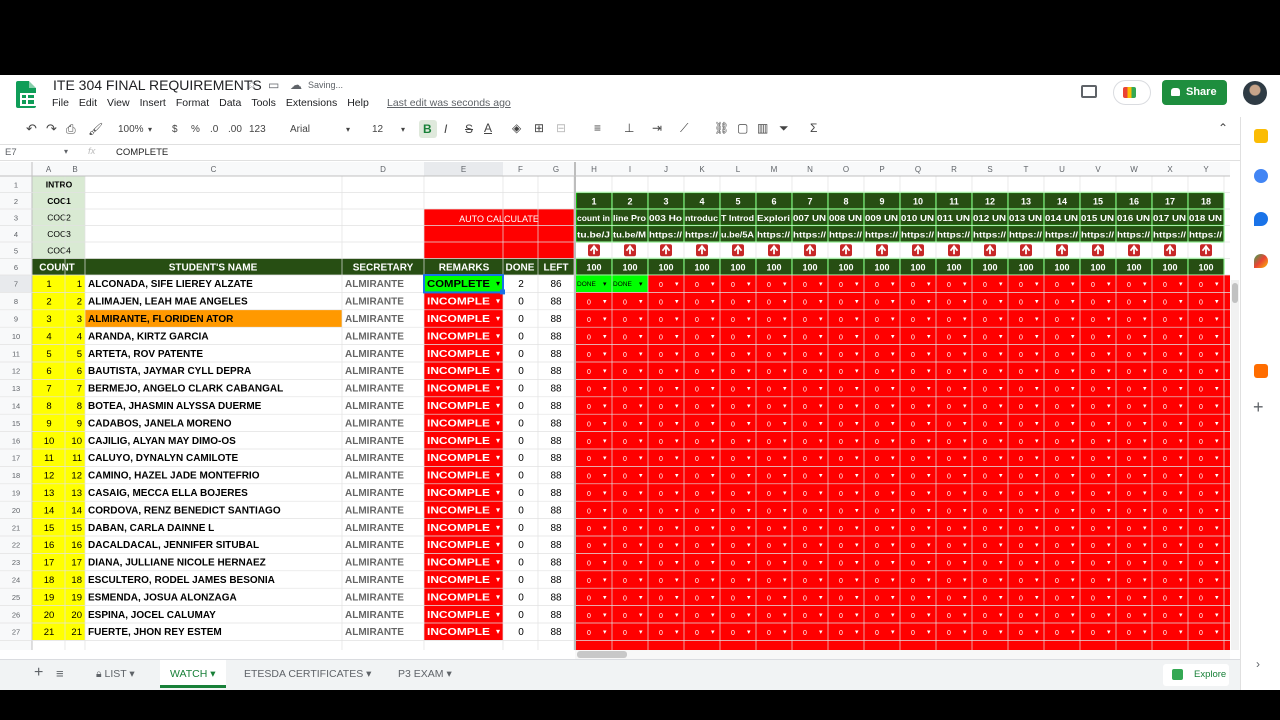 This screenshot has height=720, width=1280. Describe the element at coordinates (520, 169) in the screenshot. I see `column-letter: F` at that location.